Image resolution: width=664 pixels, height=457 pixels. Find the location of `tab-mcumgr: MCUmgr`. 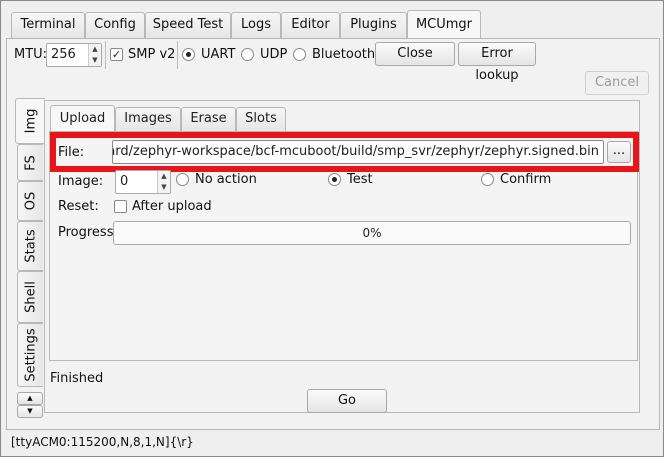

tab-mcumgr: MCUmgr is located at coordinates (444, 24).